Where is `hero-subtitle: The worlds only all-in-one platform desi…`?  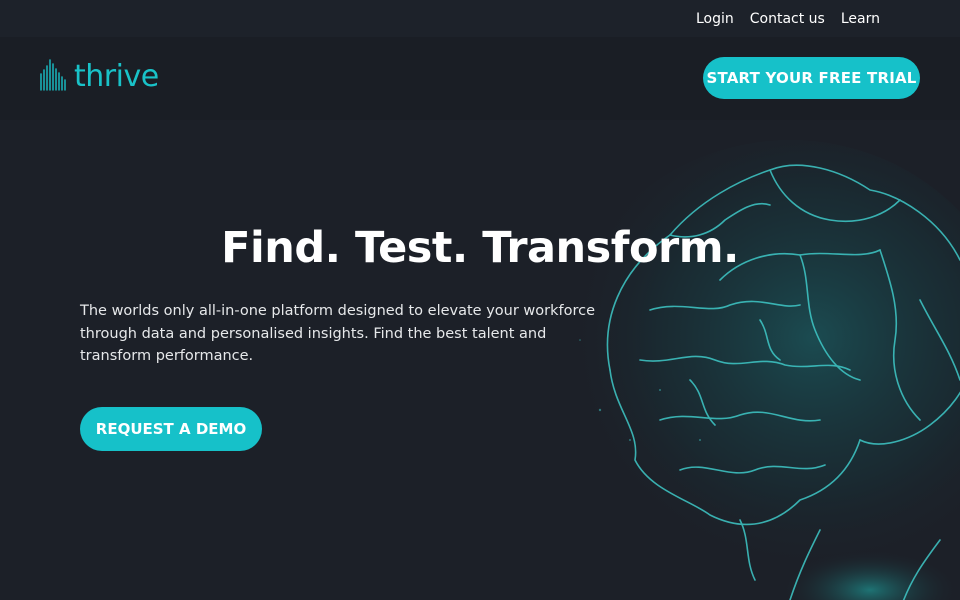 hero-subtitle: The worlds only all-in-one platform desi… is located at coordinates (338, 333).